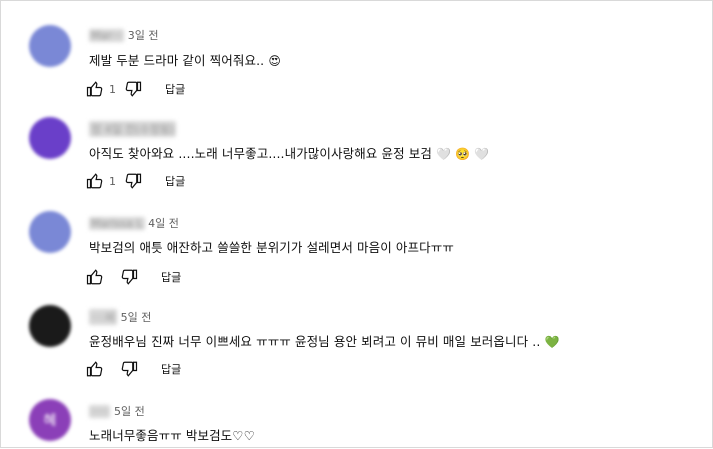  What do you see at coordinates (120, 317) in the screenshot?
I see `comment-meta: ····씨 5일 전` at bounding box center [120, 317].